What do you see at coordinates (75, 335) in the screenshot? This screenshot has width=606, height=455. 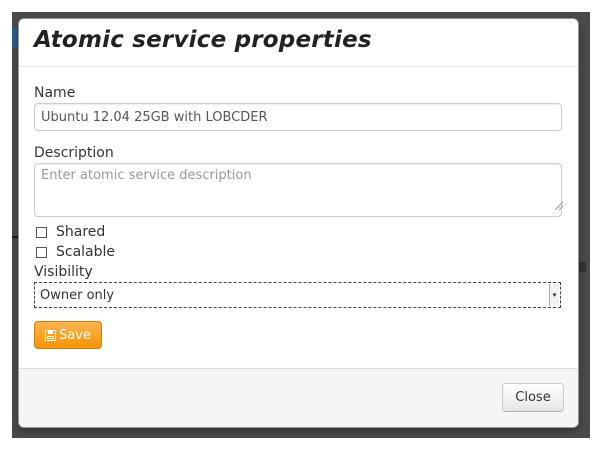 I see `save-button-label: Save` at bounding box center [75, 335].